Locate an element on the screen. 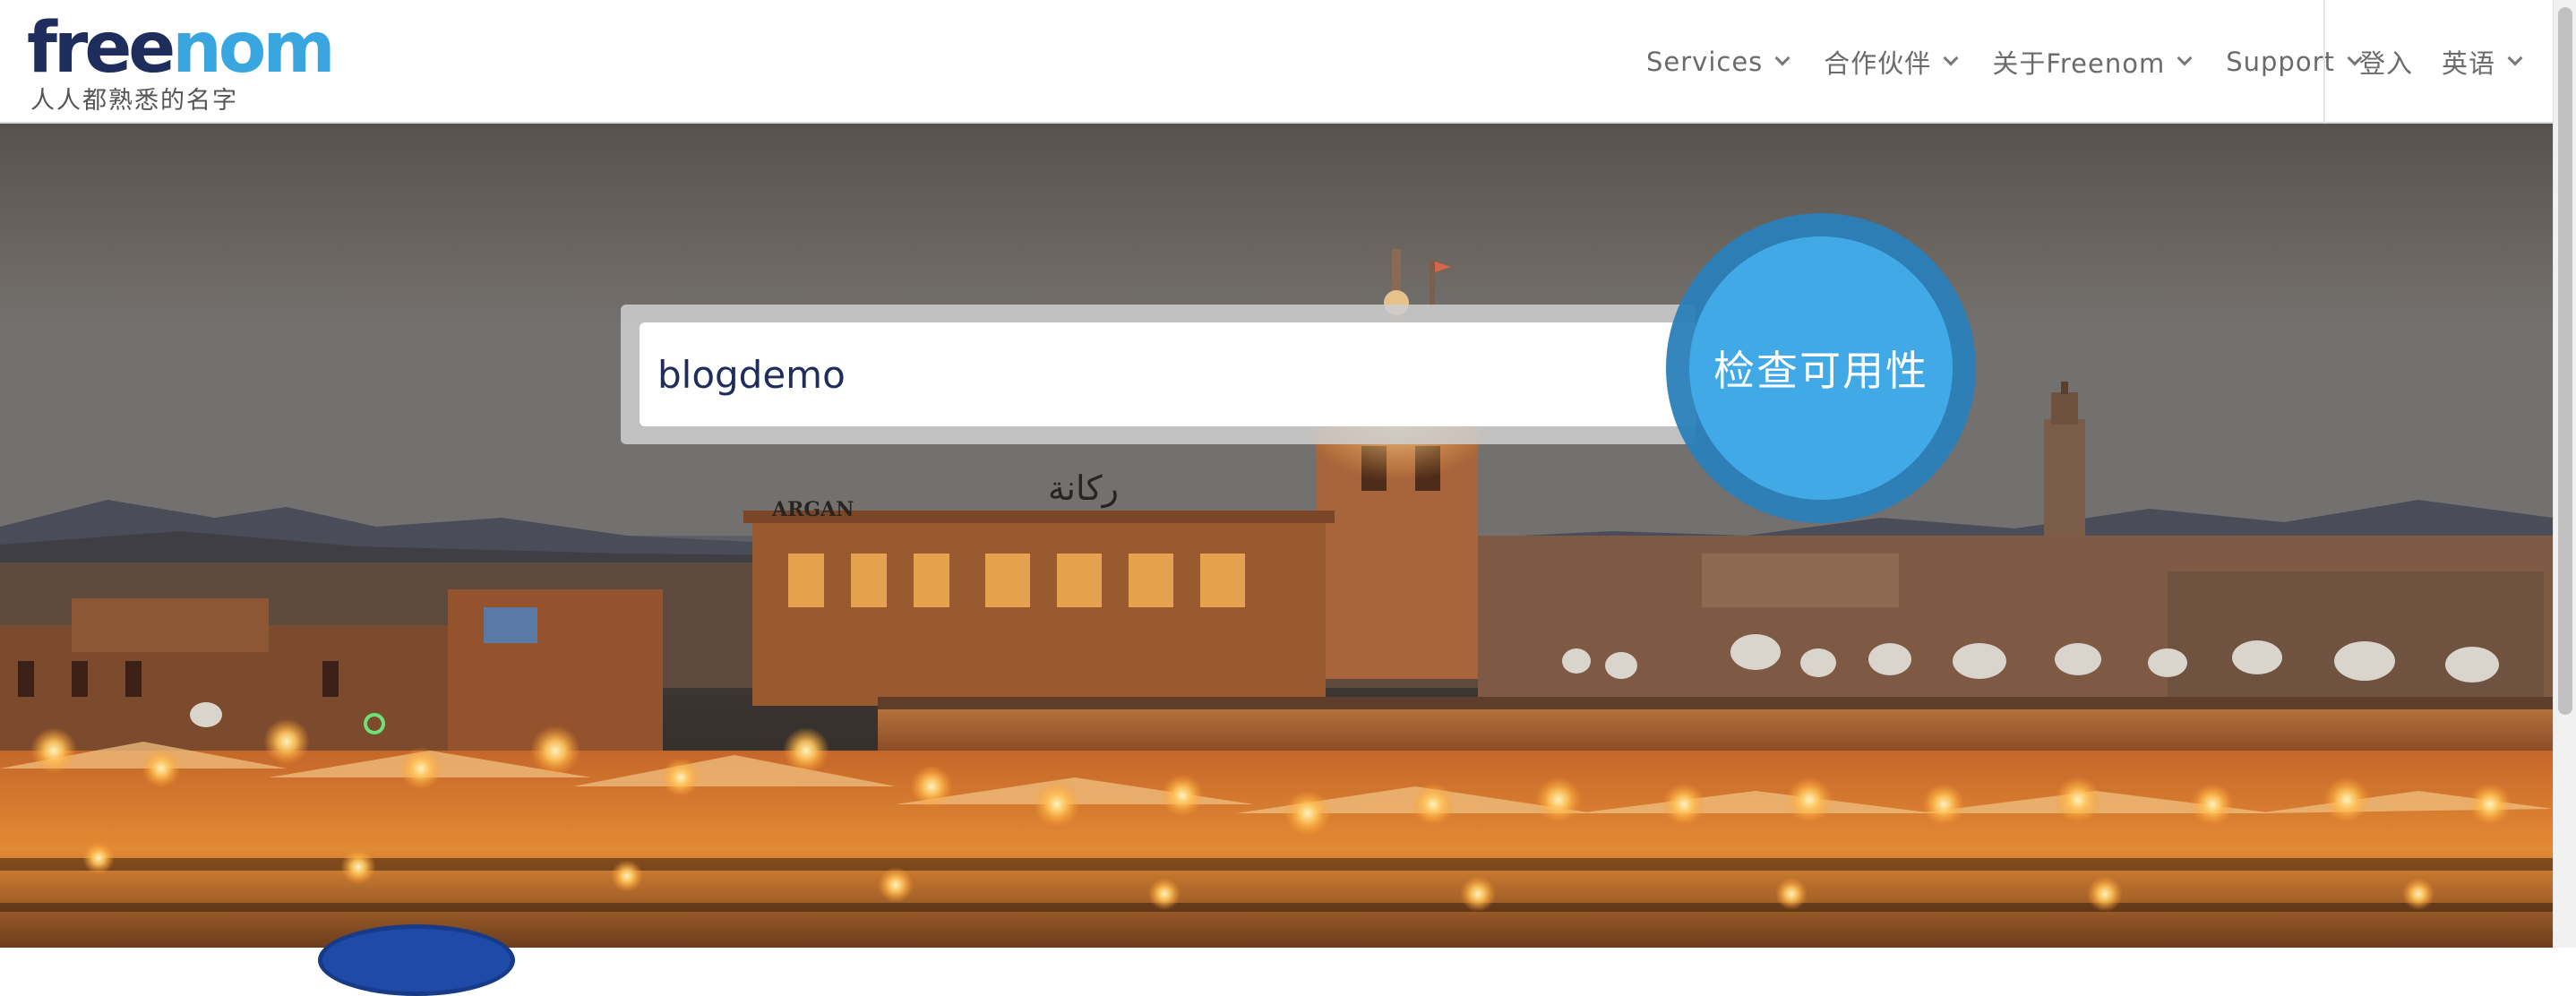  check-availability-button: 检查可用性 is located at coordinates (1821, 368).